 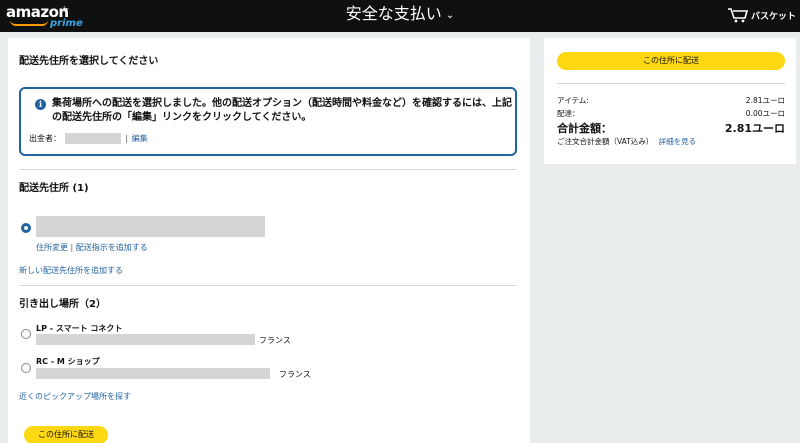 I want to click on add-instructions-link: 配送指示を追加する, so click(x=112, y=247).